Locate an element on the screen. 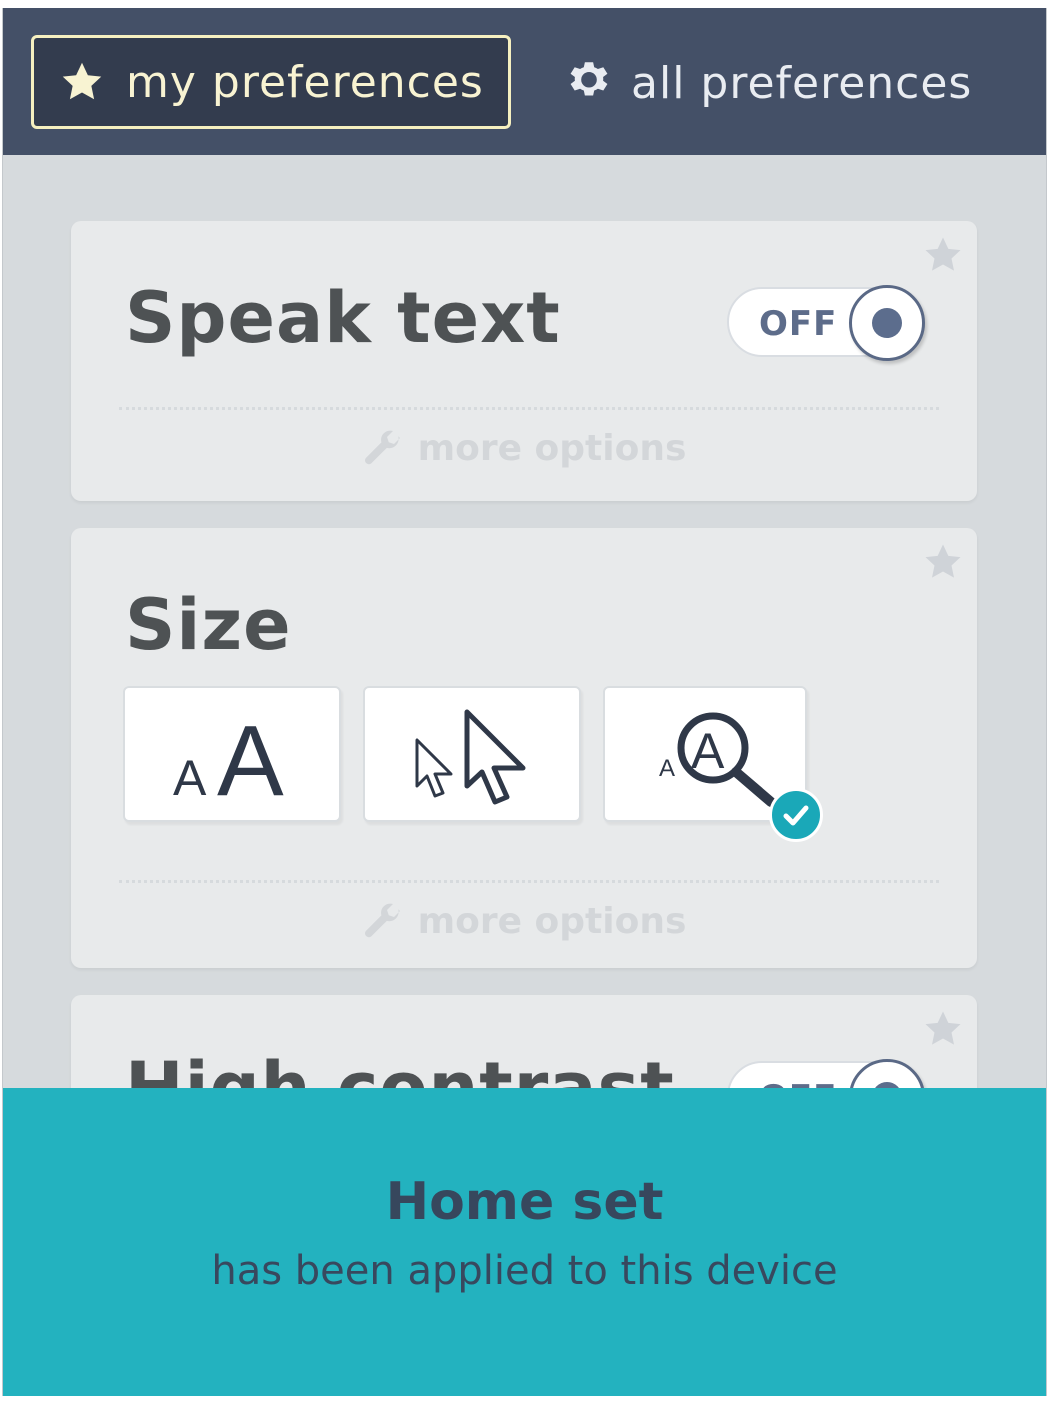 The width and height of the screenshot is (1051, 1402). notification-title: Home set is located at coordinates (524, 1202).